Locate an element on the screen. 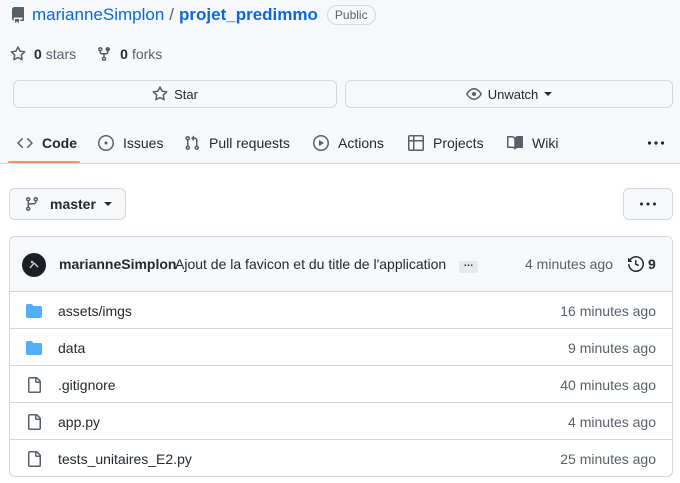 The width and height of the screenshot is (680, 483). branch-icon is located at coordinates (31, 204).